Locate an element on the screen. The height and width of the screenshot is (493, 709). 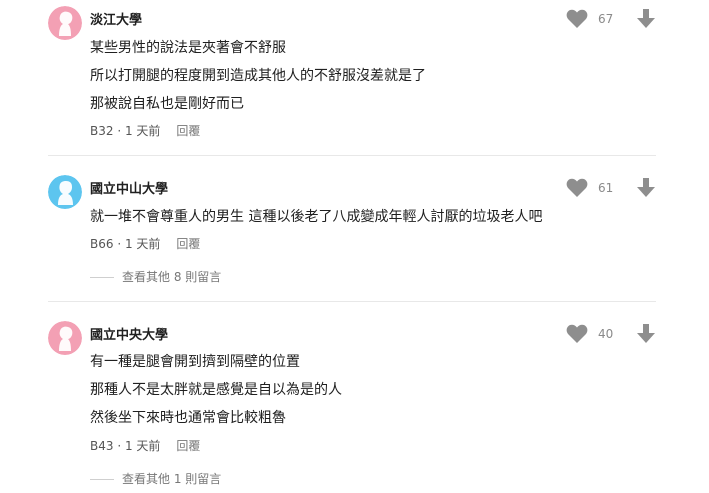
comment-text-line: 然後坐下來時也通常會比較粗魯 is located at coordinates (188, 418).